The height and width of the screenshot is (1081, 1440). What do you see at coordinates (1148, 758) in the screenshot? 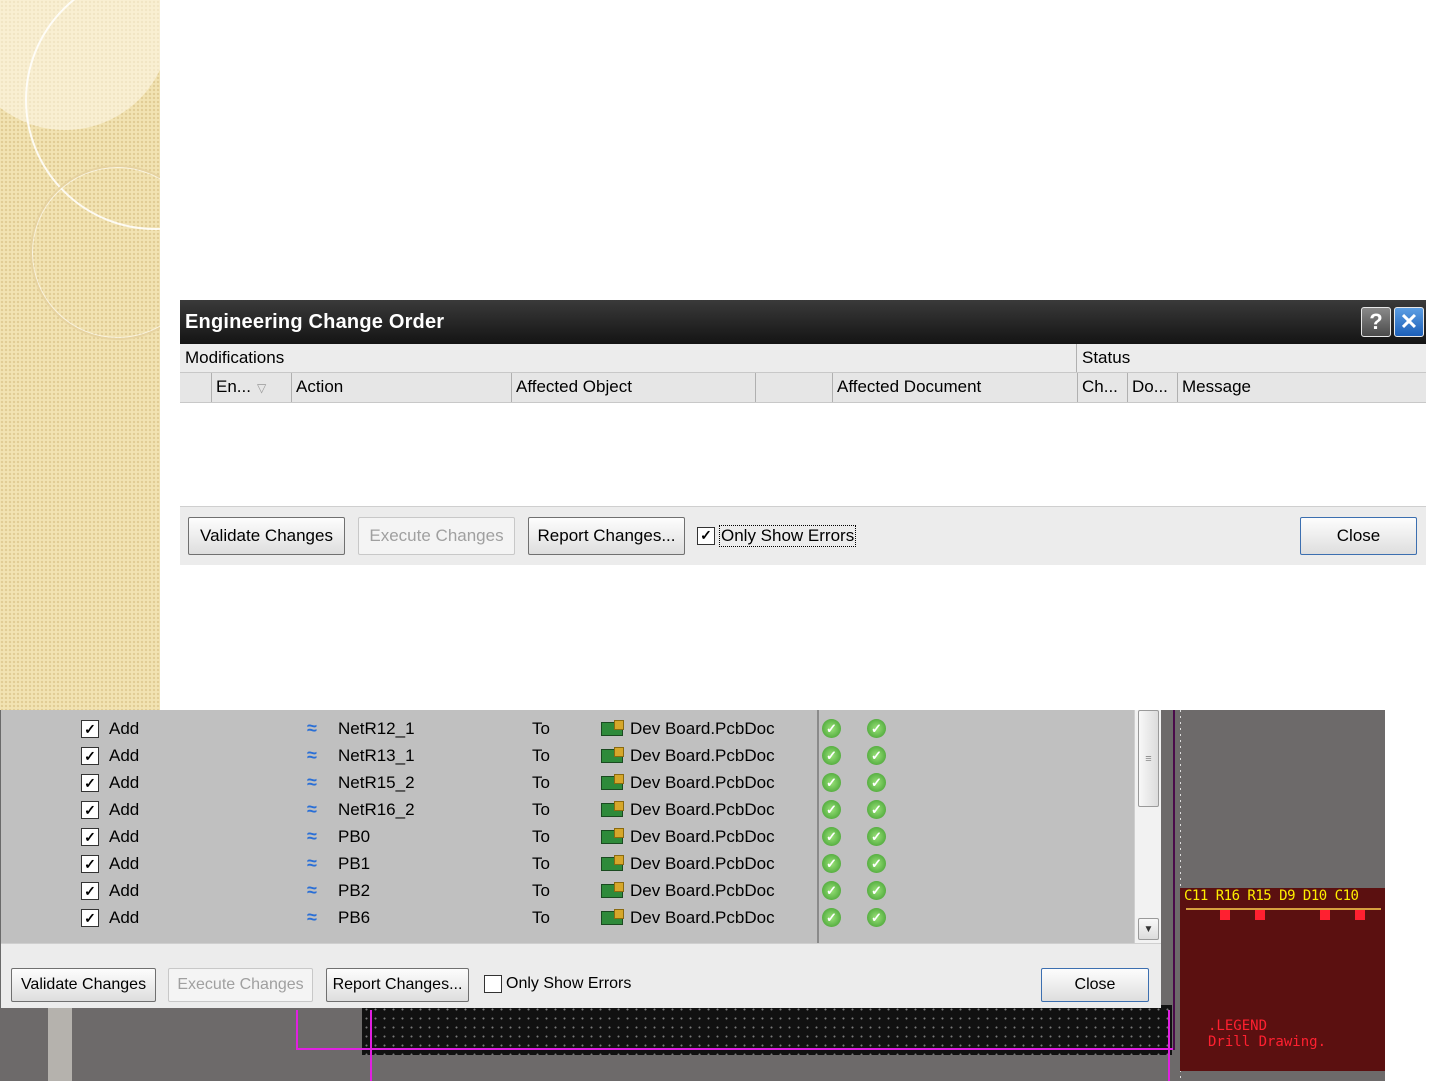
I see `scrollbar-thumb: ≡` at bounding box center [1148, 758].